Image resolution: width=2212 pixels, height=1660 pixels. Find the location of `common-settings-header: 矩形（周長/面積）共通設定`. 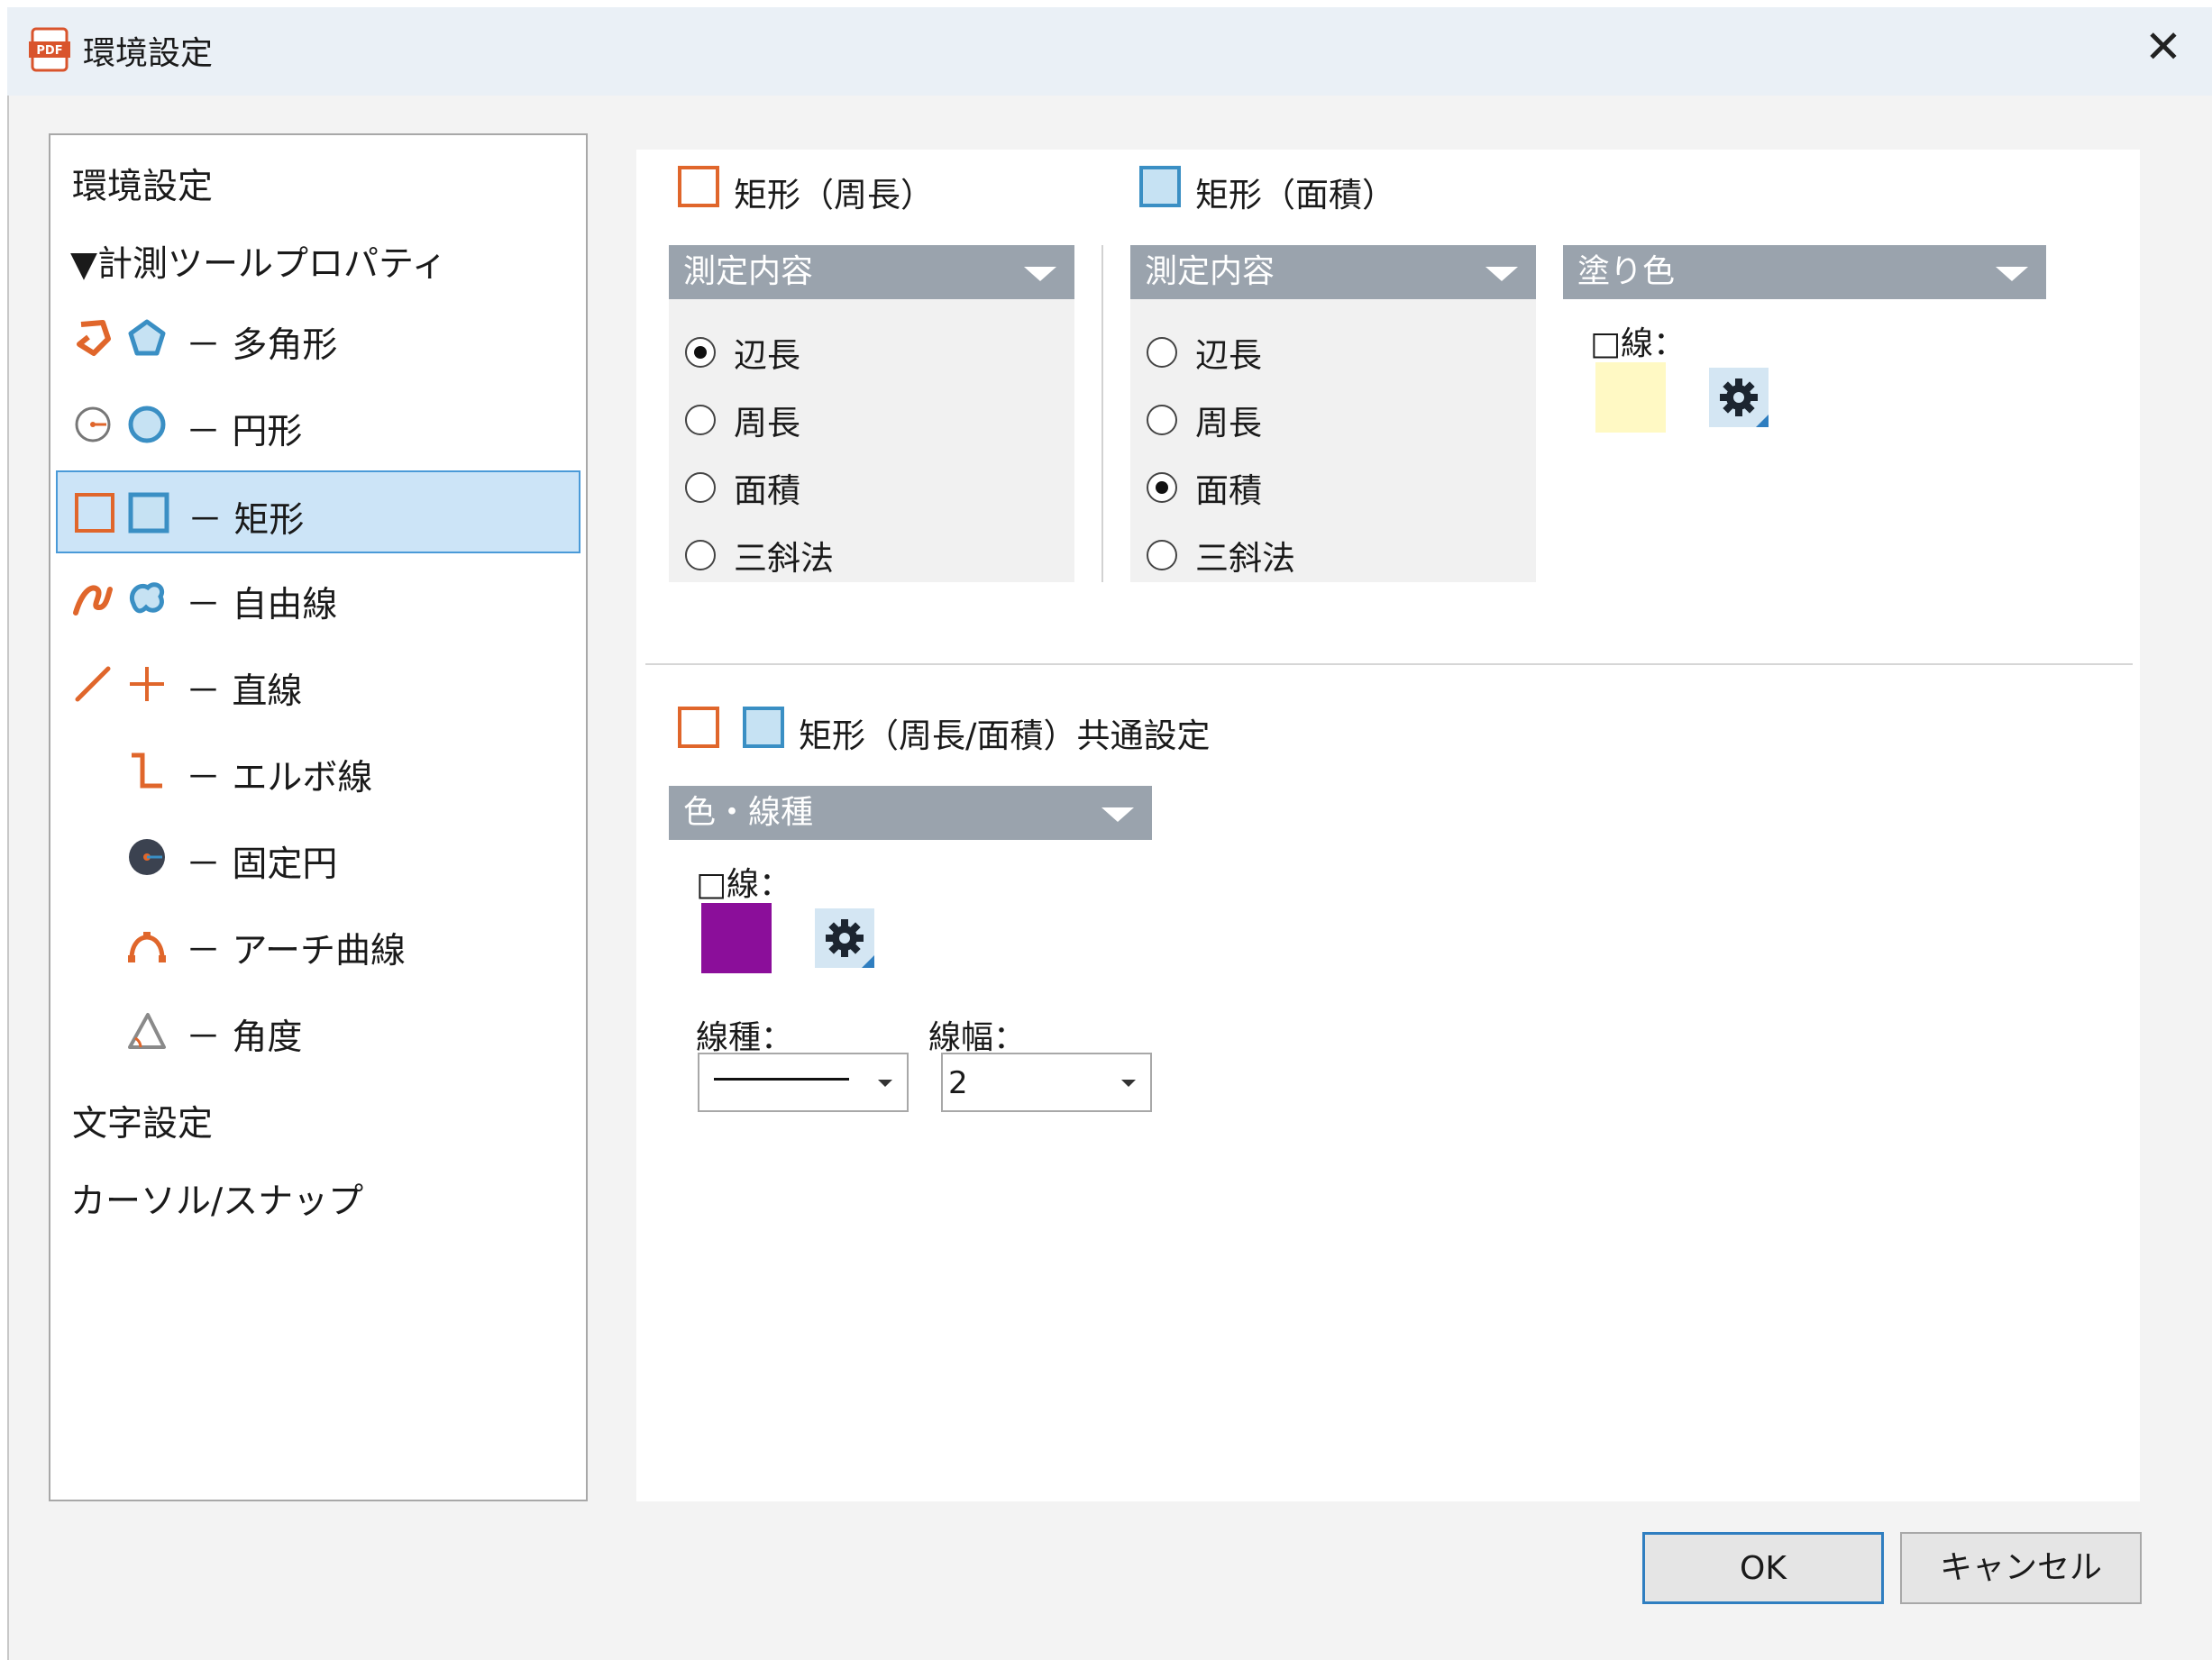

common-settings-header: 矩形（周長/面積）共通設定 is located at coordinates (1005, 735).